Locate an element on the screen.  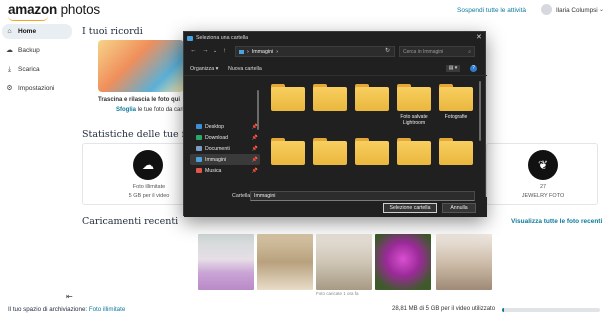
folder-label: Foto salvate Lightroom is located at coordinates (414, 120).